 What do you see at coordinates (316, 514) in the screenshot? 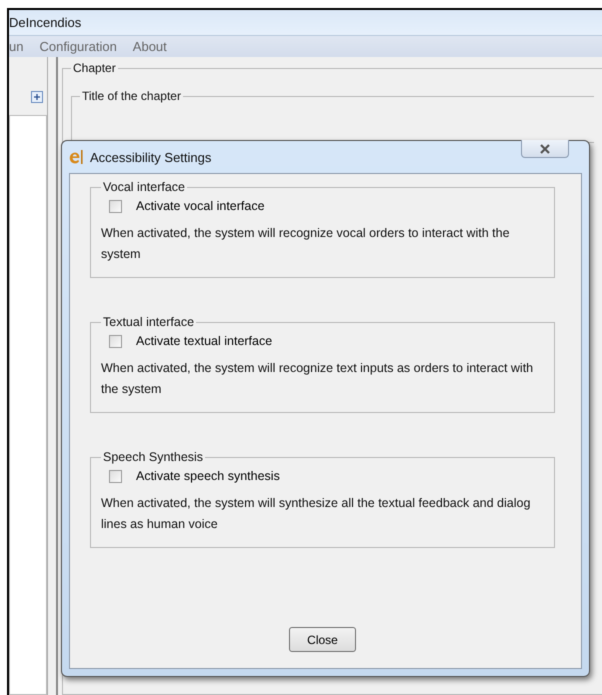
I see `description-text: When activated, the system will synthesize all the textual feedback and dialog lines as human voice` at bounding box center [316, 514].